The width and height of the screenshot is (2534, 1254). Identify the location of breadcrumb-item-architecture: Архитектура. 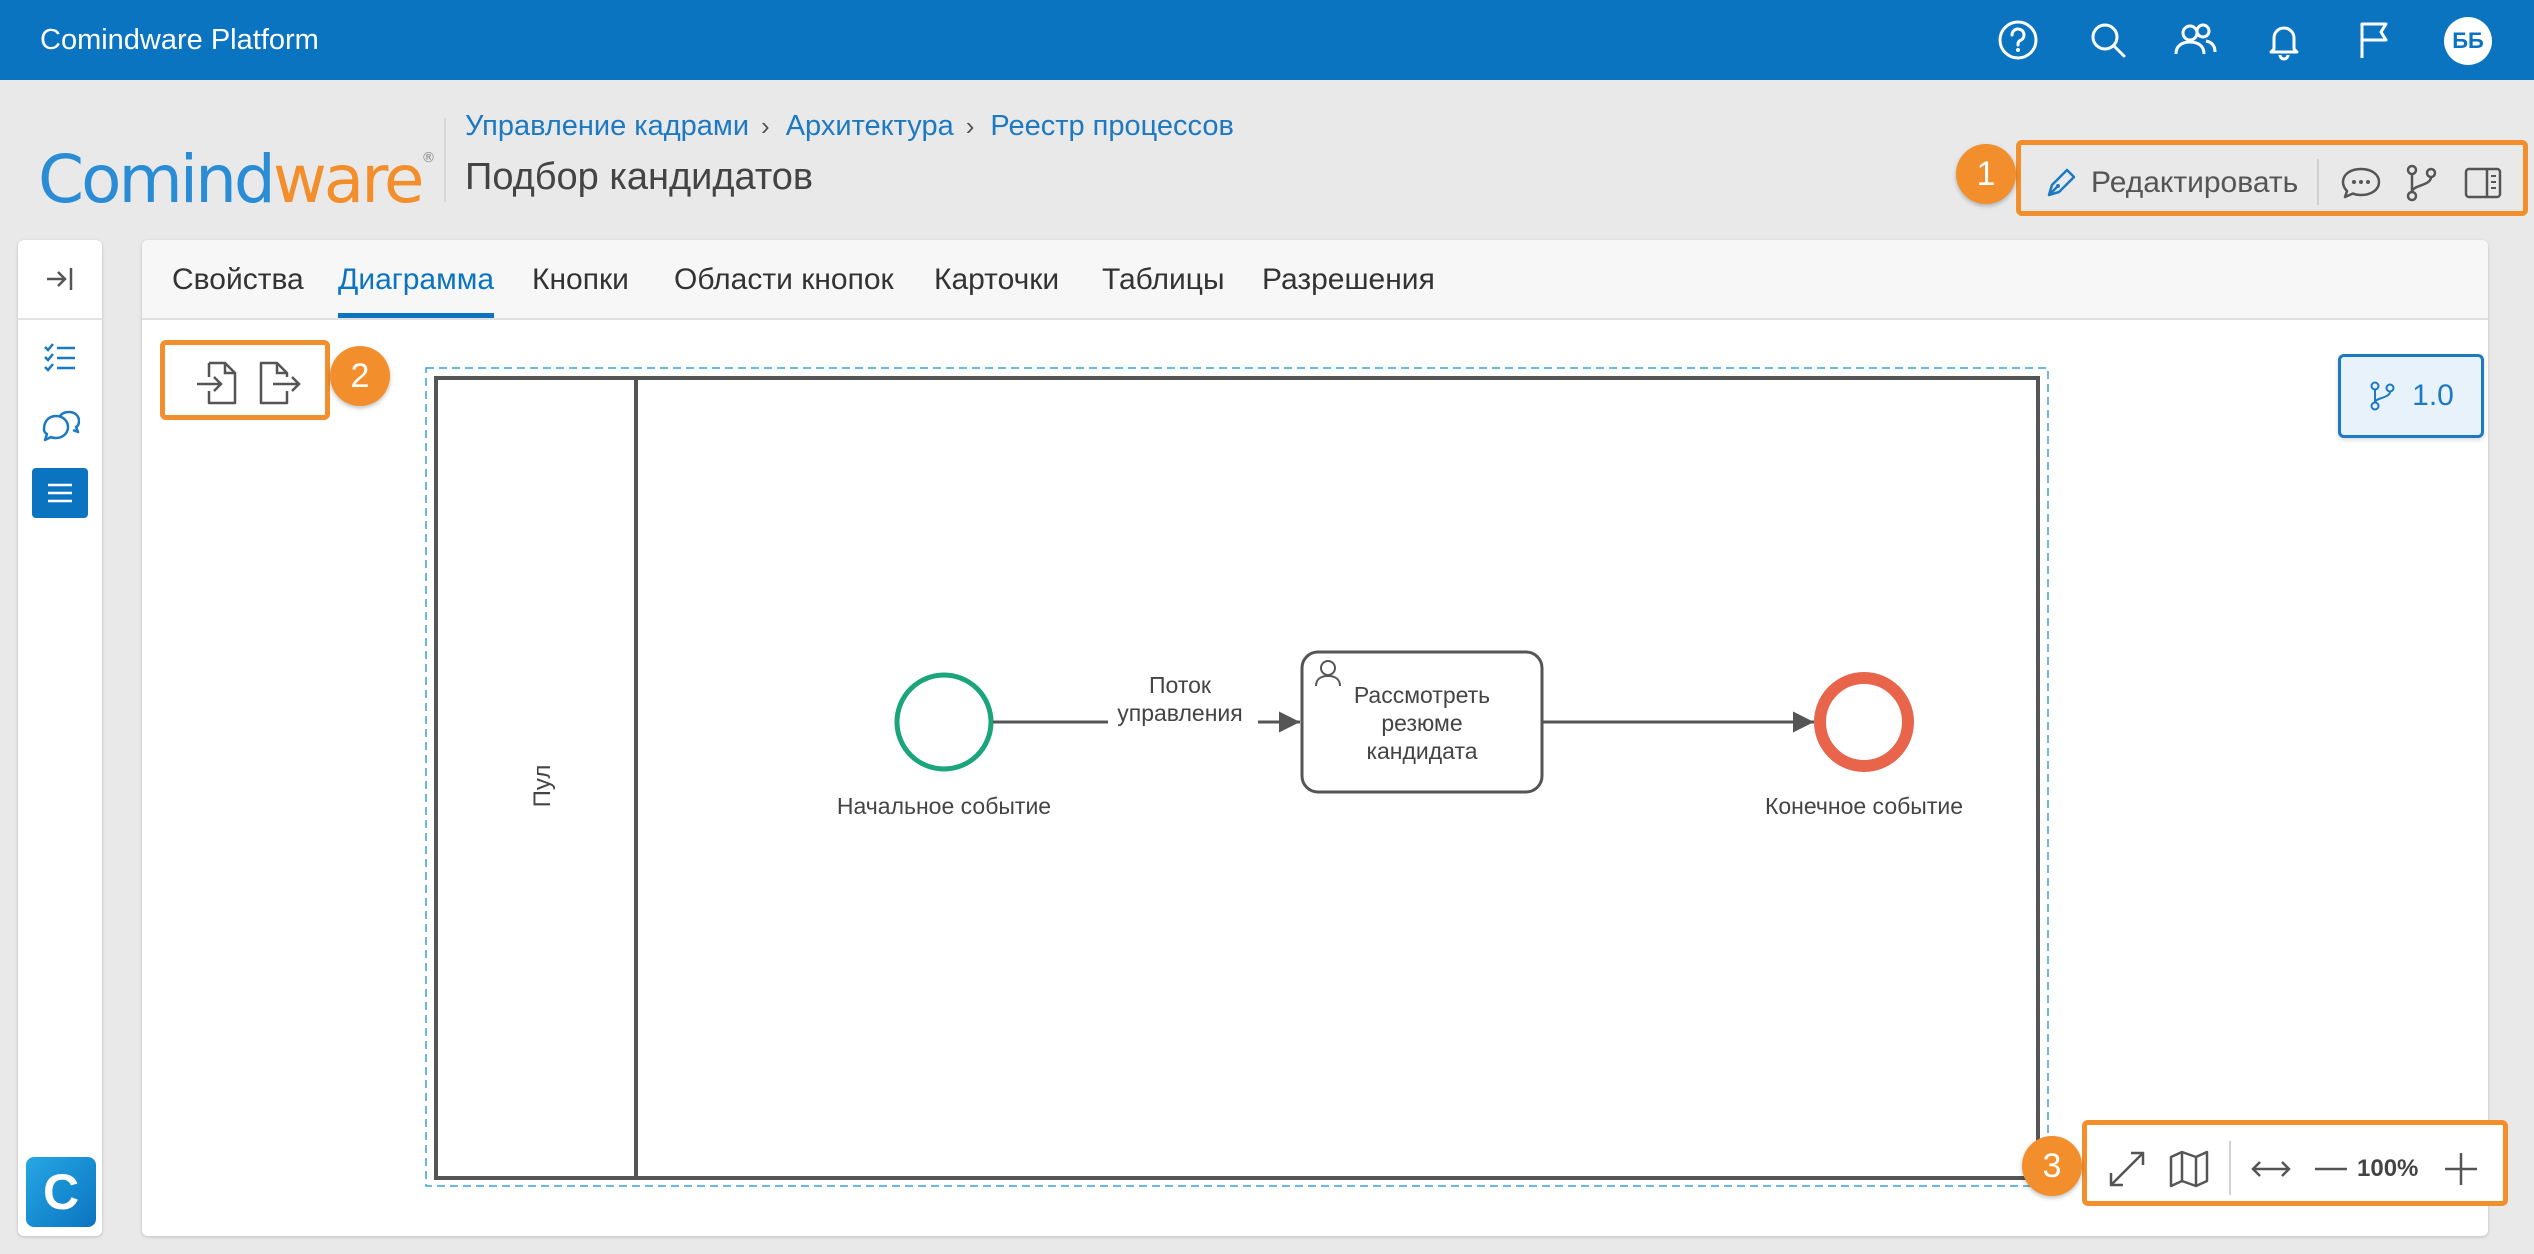
(870, 126).